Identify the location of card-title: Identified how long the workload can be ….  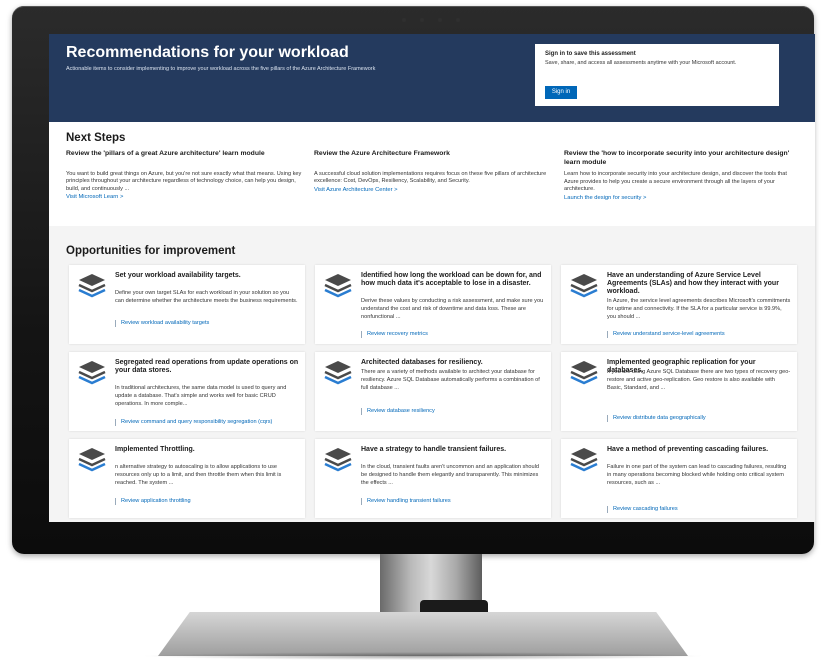
(451, 280).